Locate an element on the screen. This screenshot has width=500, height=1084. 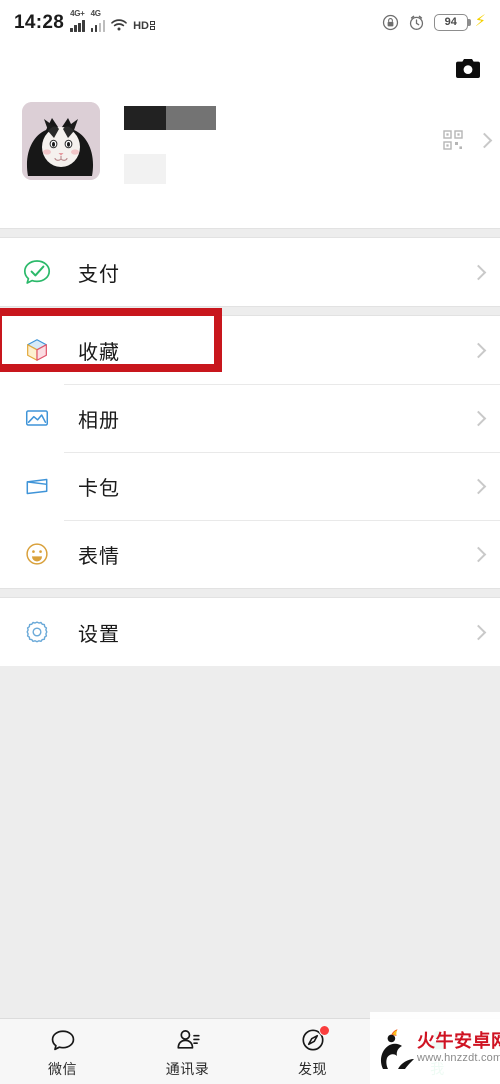
camera-icon is located at coordinates (468, 71).